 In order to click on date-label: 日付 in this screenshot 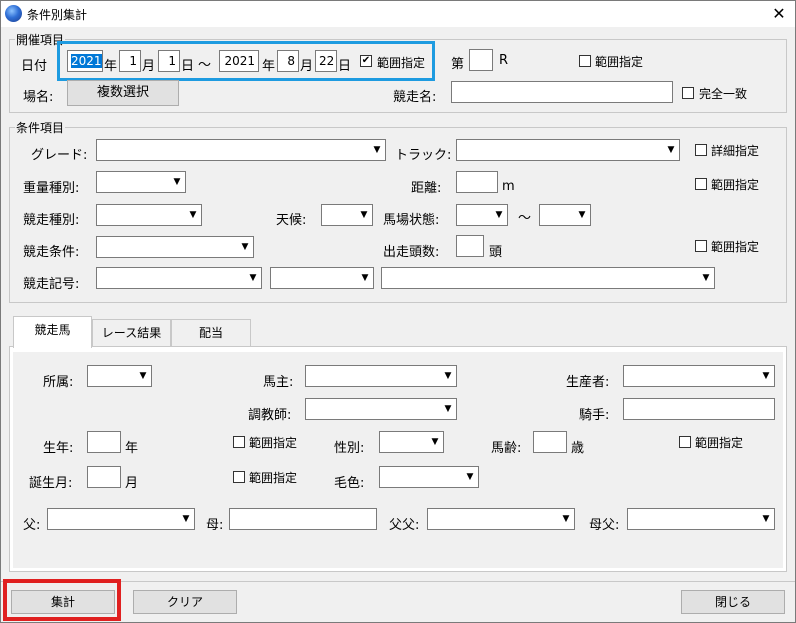, I will do `click(34, 66)`.